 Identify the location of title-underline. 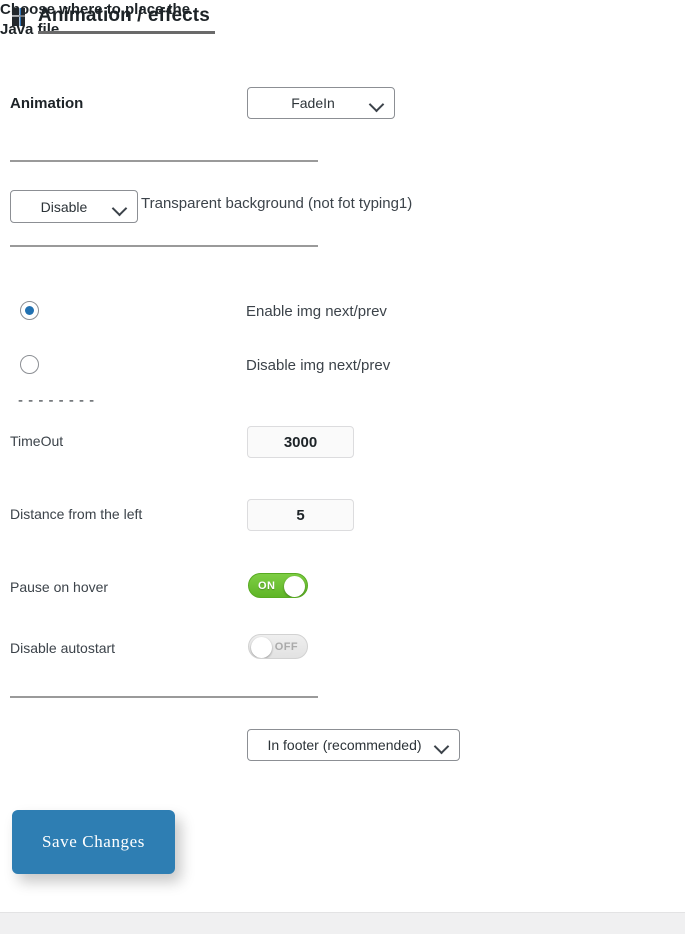
(126, 32).